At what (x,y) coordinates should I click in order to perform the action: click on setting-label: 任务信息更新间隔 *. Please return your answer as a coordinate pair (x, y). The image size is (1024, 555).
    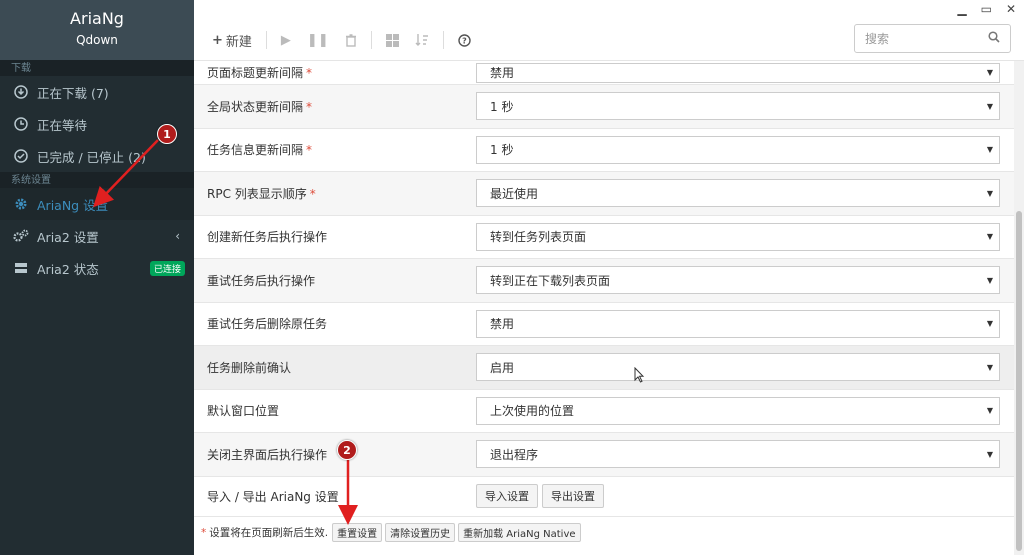
    Looking at the image, I should click on (260, 150).